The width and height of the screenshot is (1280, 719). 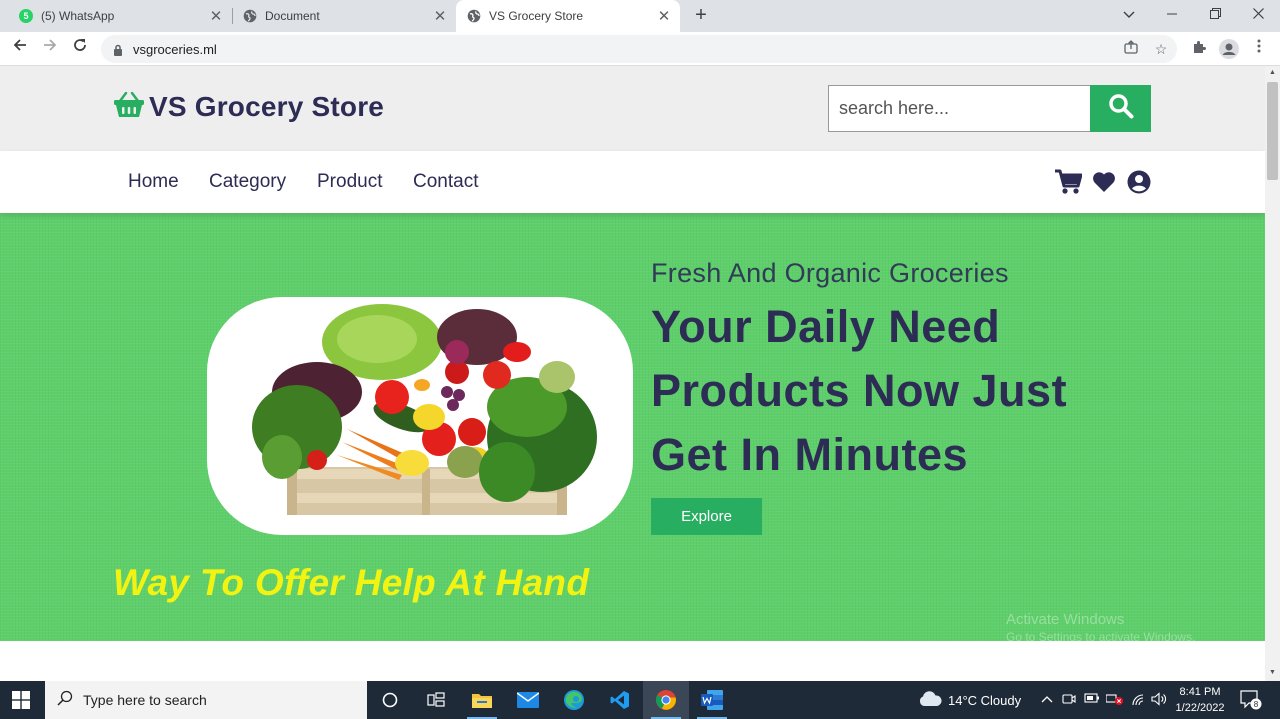 What do you see at coordinates (1259, 49) in the screenshot?
I see `browser-menu-icon` at bounding box center [1259, 49].